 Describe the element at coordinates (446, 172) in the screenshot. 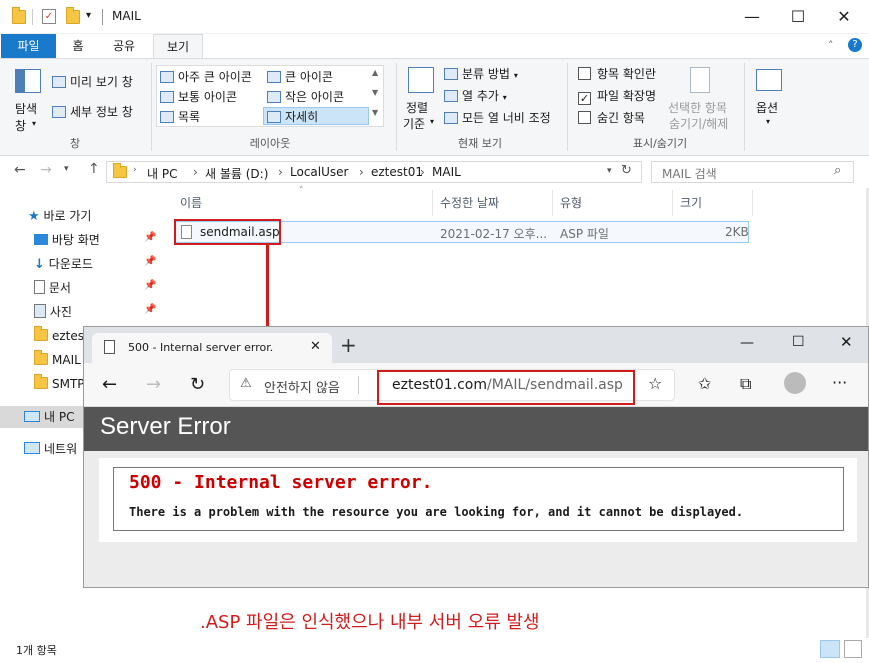

I see `breadcrumb-mail: MAIL` at that location.